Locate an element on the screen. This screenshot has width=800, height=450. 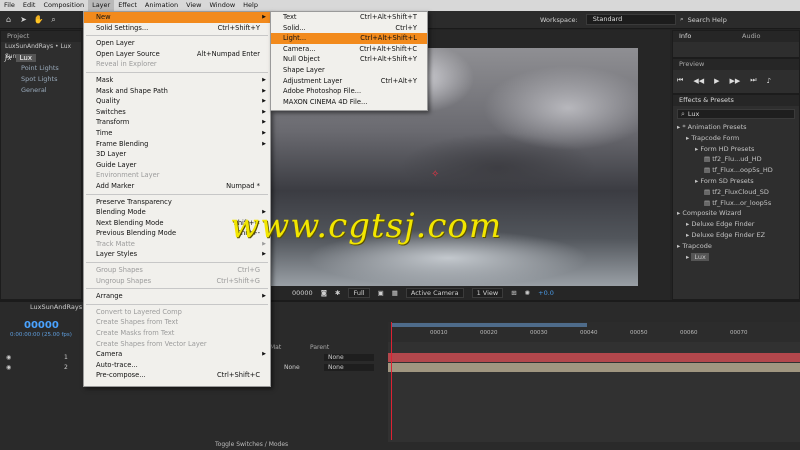
menu-item-arrange: Arrange ▶ is located at coordinates (177, 296).